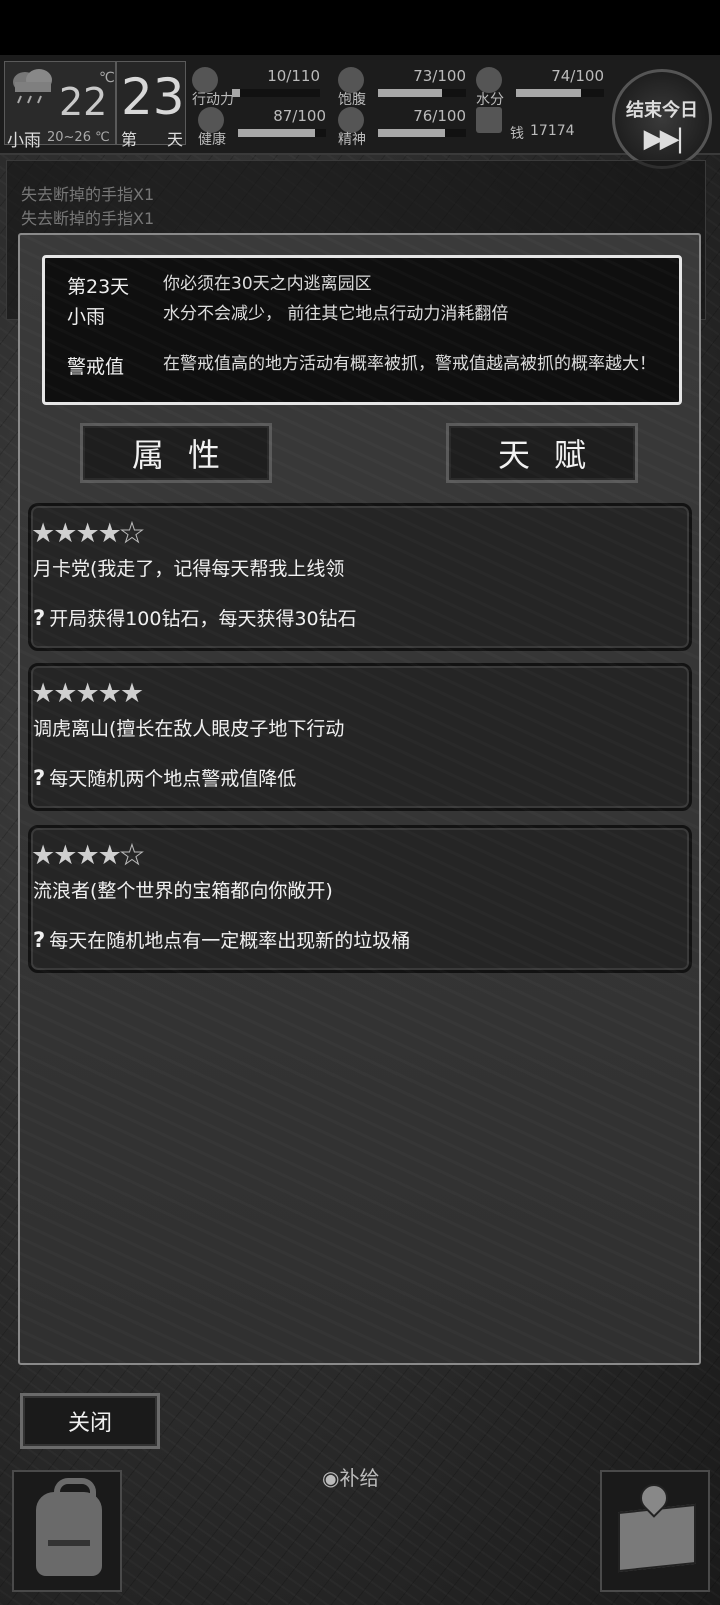  Describe the element at coordinates (69, 1527) in the screenshot. I see `backpack-icon` at that location.